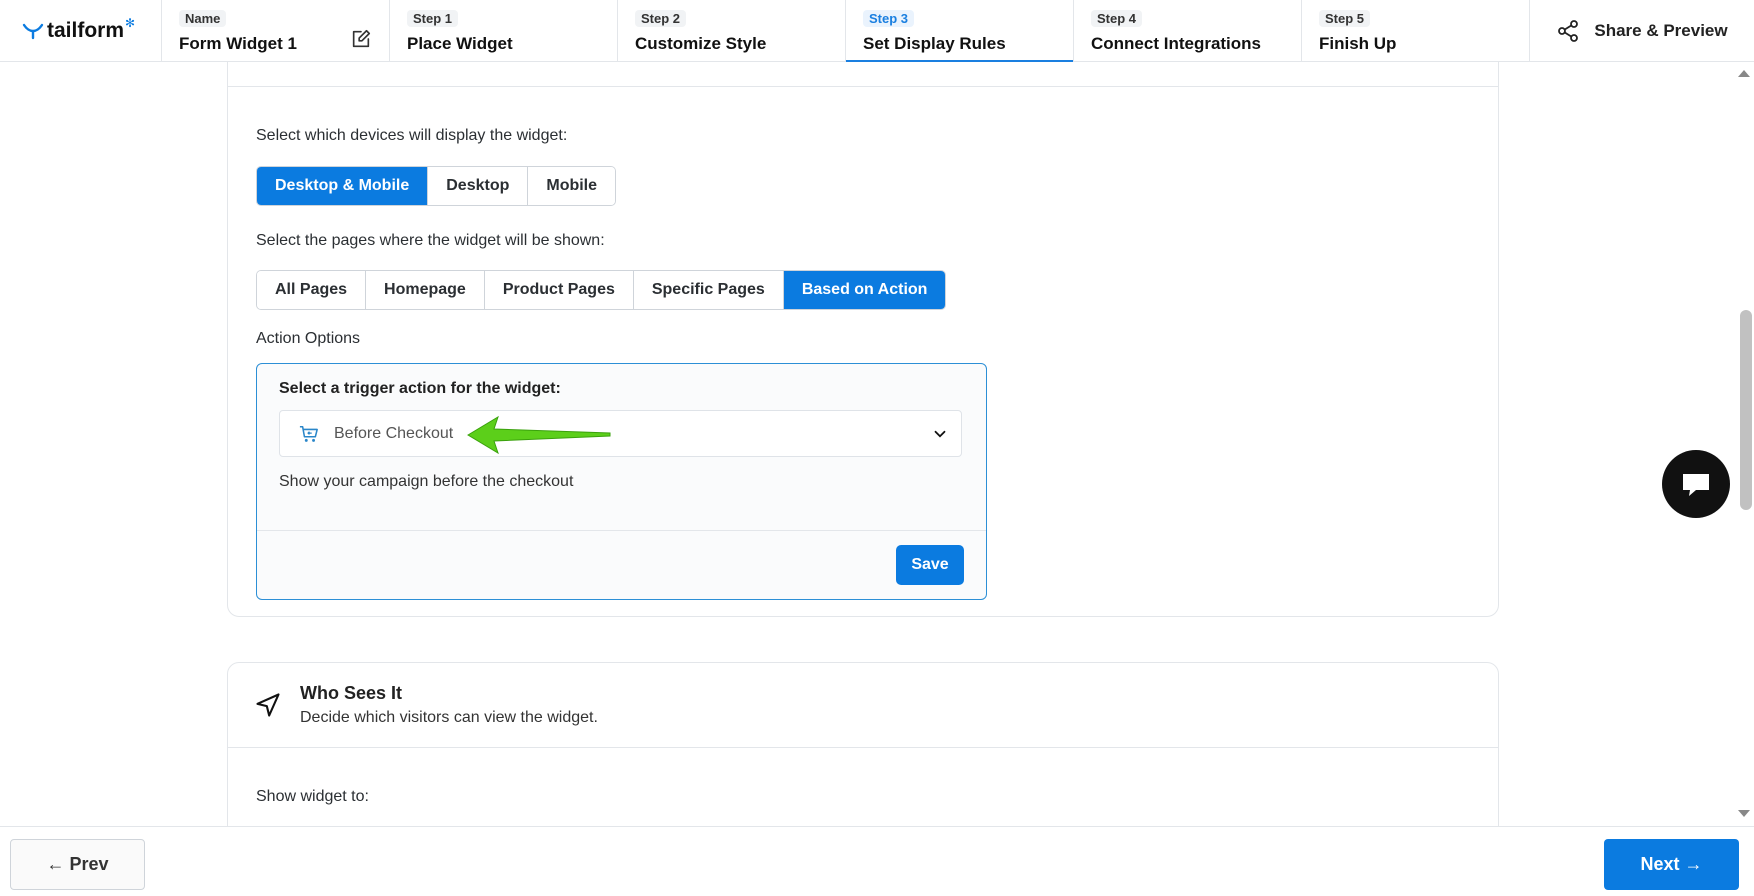  I want to click on action-description: Show your campaign before the checkout, so click(426, 481).